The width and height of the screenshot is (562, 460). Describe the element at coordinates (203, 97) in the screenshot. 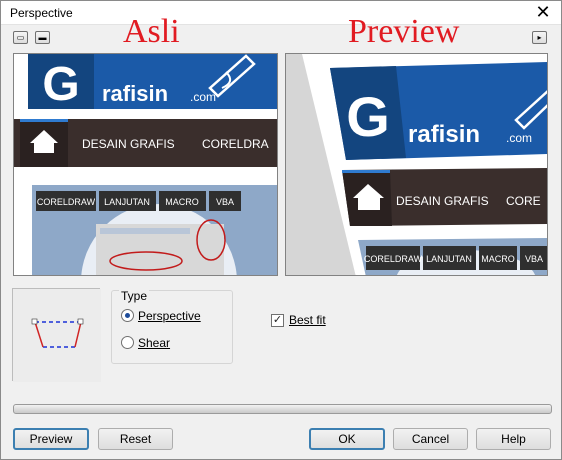

I see `logo-suffix: .com` at that location.